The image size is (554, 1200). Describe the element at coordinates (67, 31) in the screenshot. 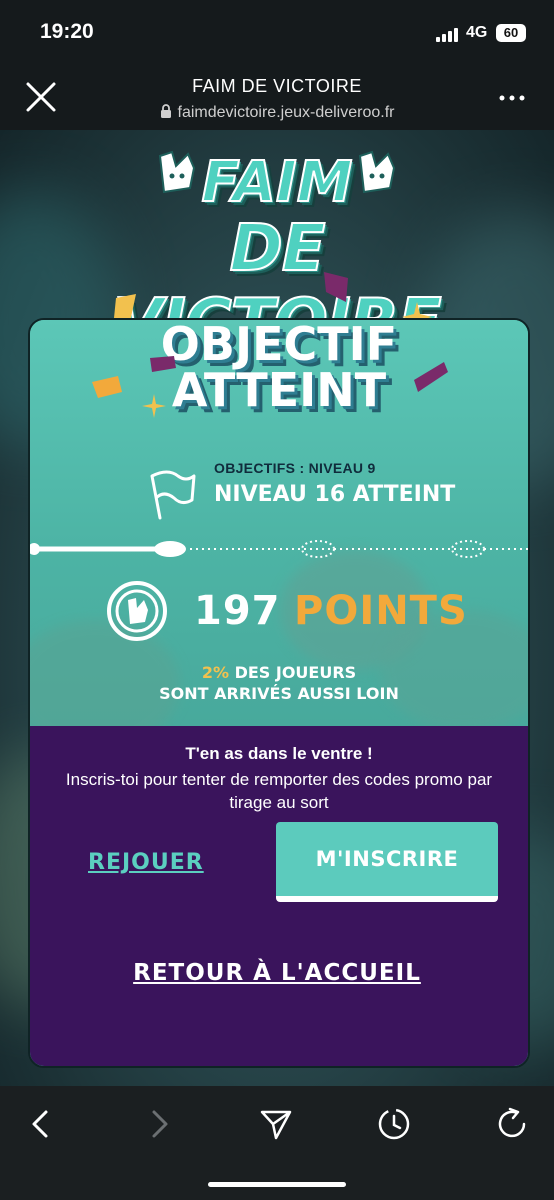

I see `status-time: 19:20` at that location.